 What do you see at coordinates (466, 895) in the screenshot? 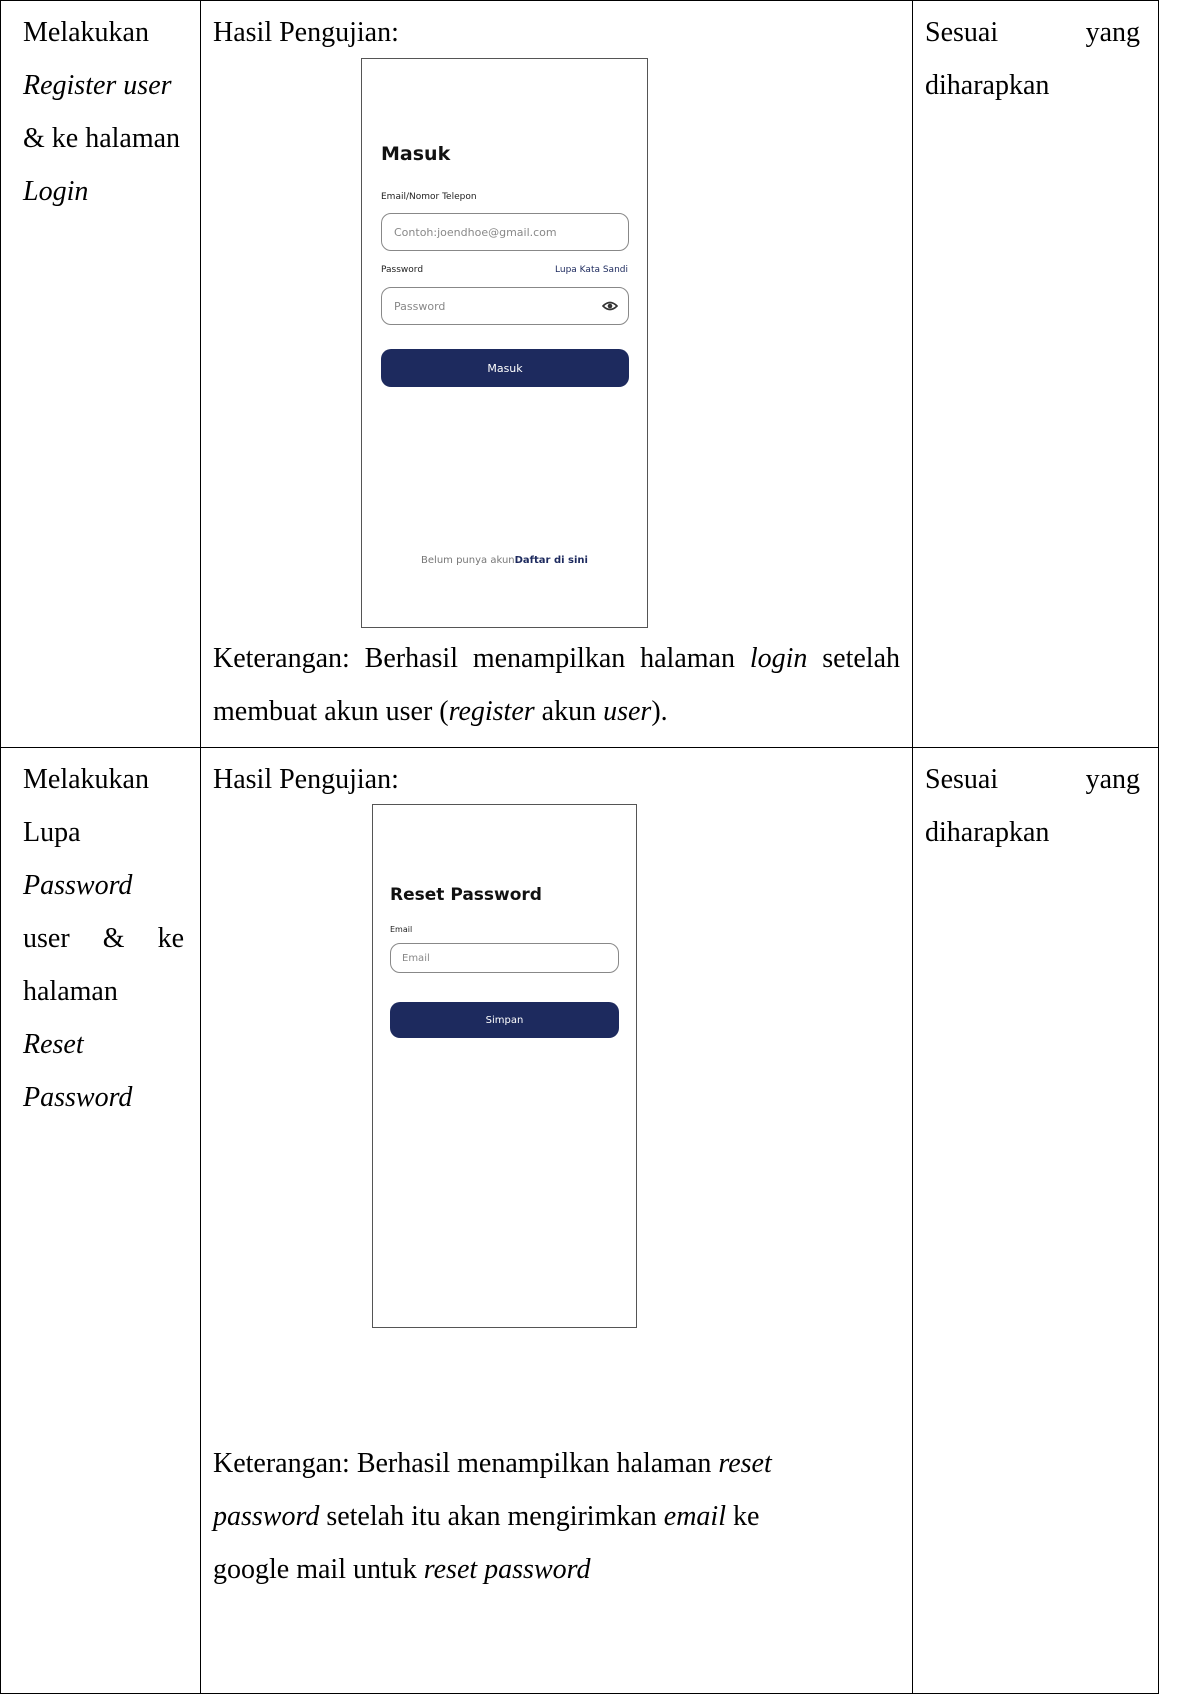
I see `page-title: Reset Password` at bounding box center [466, 895].